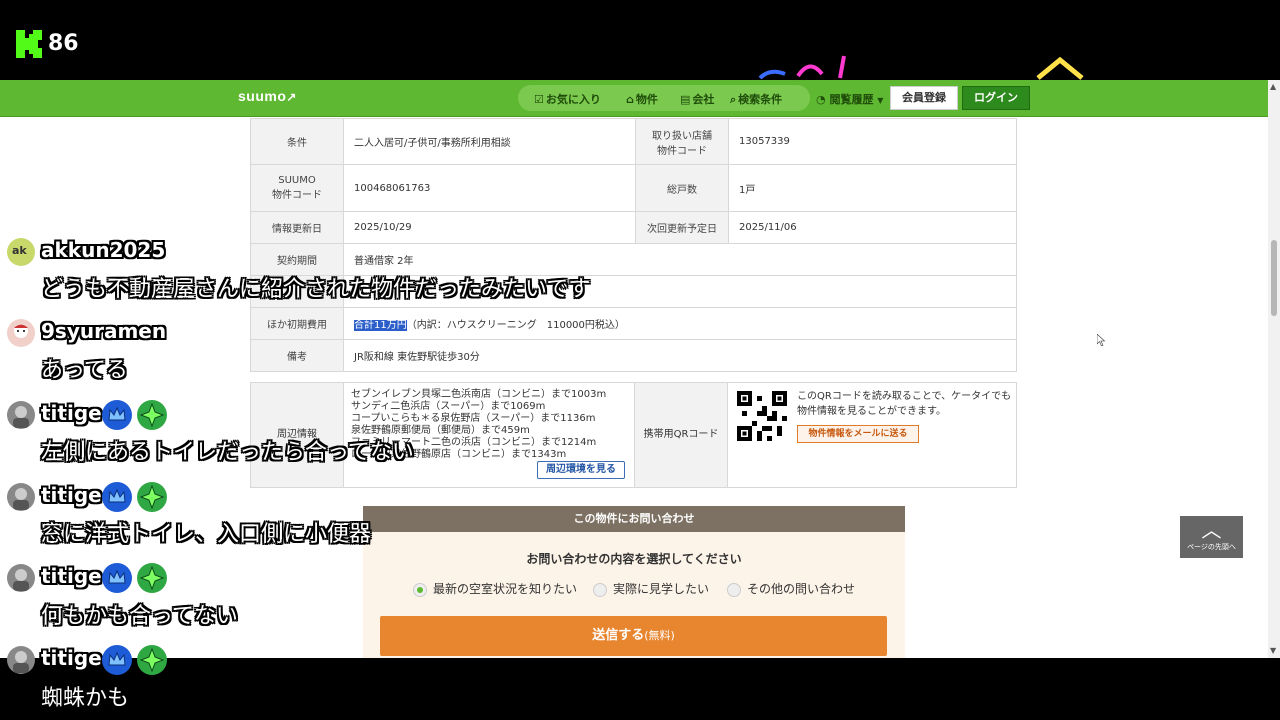  I want to click on table-cell: 合計11万円（内訳：ハウスクリーニング 110000円税込）, so click(680, 323).